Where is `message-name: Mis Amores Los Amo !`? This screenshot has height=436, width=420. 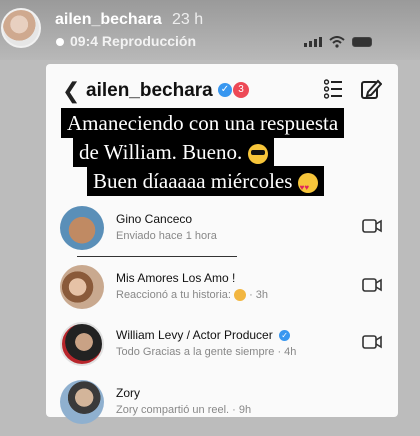 message-name: Mis Amores Los Amo ! is located at coordinates (176, 278).